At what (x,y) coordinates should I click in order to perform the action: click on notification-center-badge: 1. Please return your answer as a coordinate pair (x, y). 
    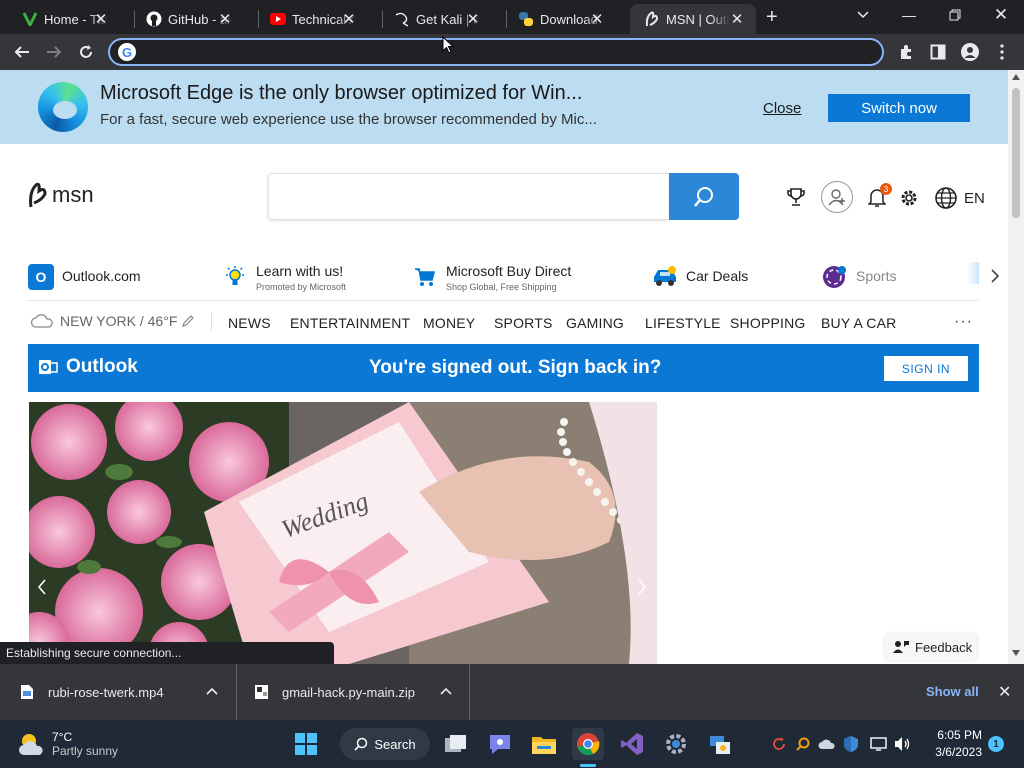
    Looking at the image, I should click on (996, 744).